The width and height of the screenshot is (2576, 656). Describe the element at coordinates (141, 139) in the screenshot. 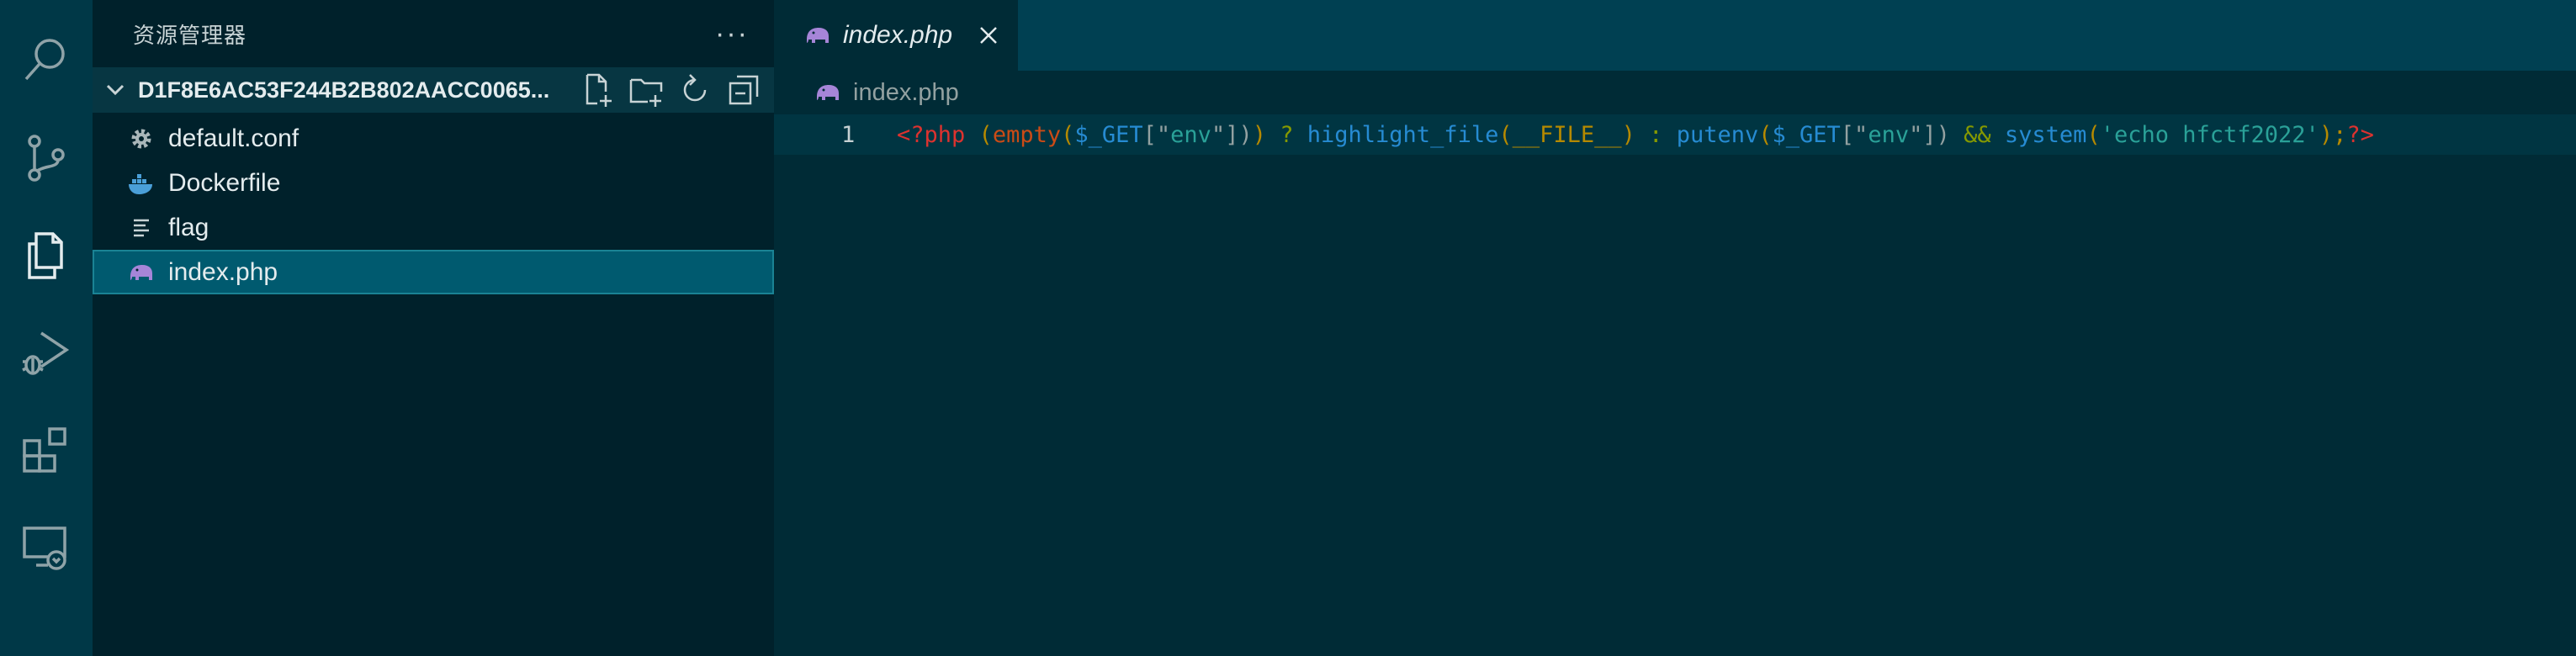

I see `gear-icon` at that location.